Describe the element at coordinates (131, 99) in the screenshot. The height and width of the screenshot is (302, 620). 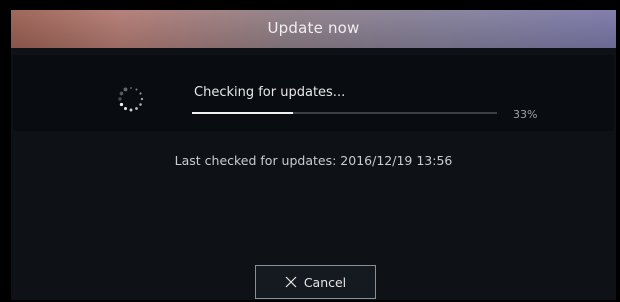
I see `loading-spinner-icon` at that location.